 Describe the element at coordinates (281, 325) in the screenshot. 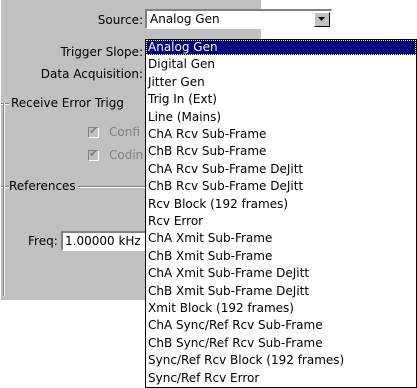

I see `dropdown-option: ChA Sync/Ref Rcv Sub-Frame` at that location.